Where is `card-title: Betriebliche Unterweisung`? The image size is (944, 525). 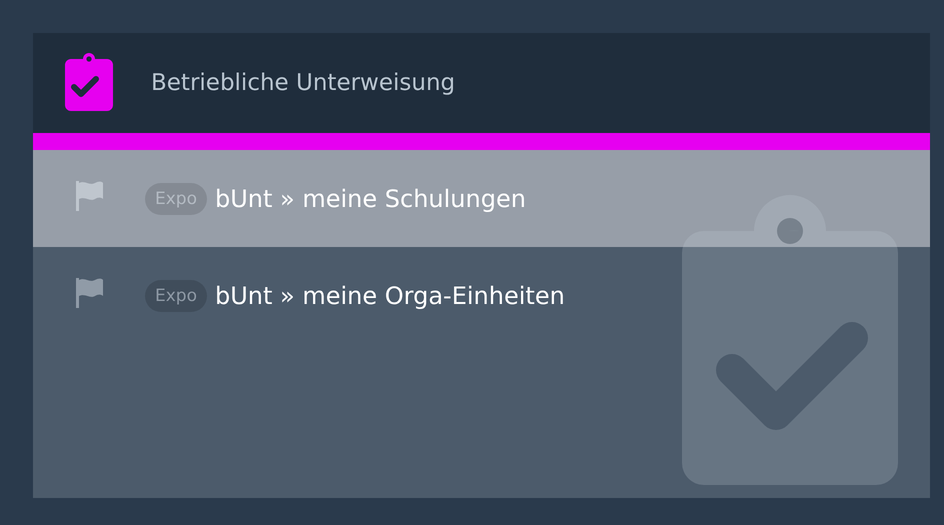 card-title: Betriebliche Unterweisung is located at coordinates (303, 83).